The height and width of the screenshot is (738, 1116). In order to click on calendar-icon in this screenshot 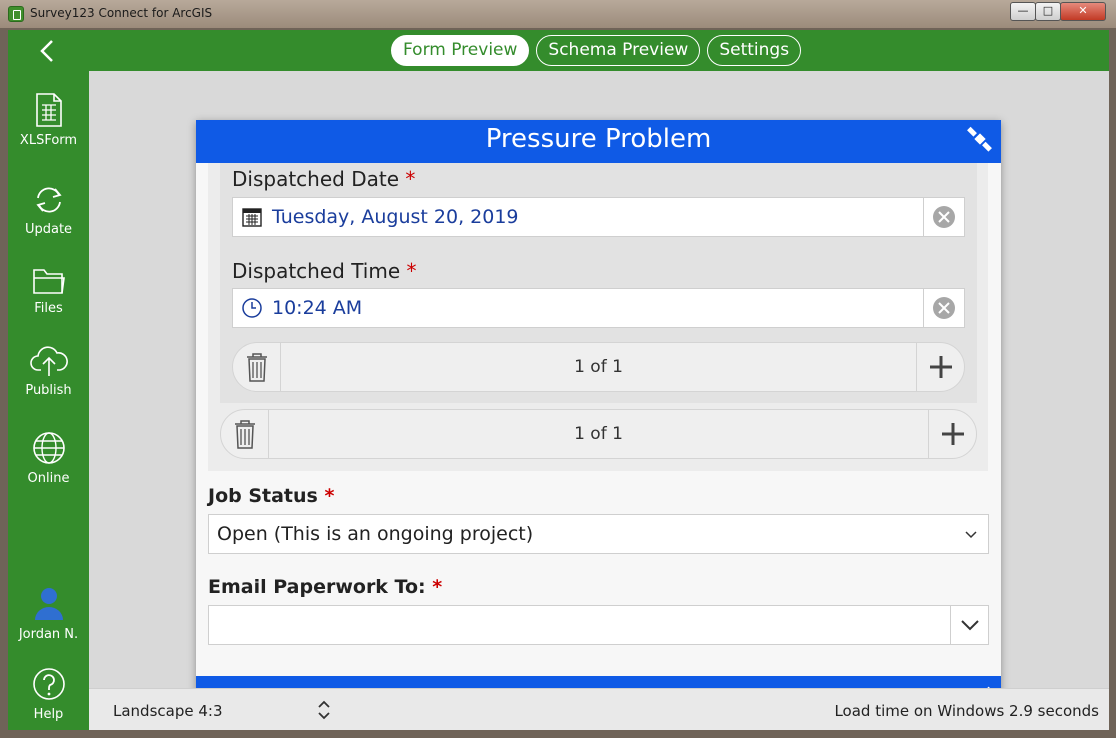, I will do `click(252, 217)`.